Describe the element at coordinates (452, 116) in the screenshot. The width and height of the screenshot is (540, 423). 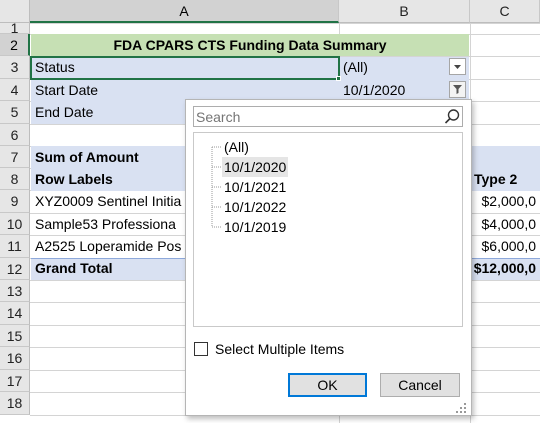
I see `search-icon` at that location.